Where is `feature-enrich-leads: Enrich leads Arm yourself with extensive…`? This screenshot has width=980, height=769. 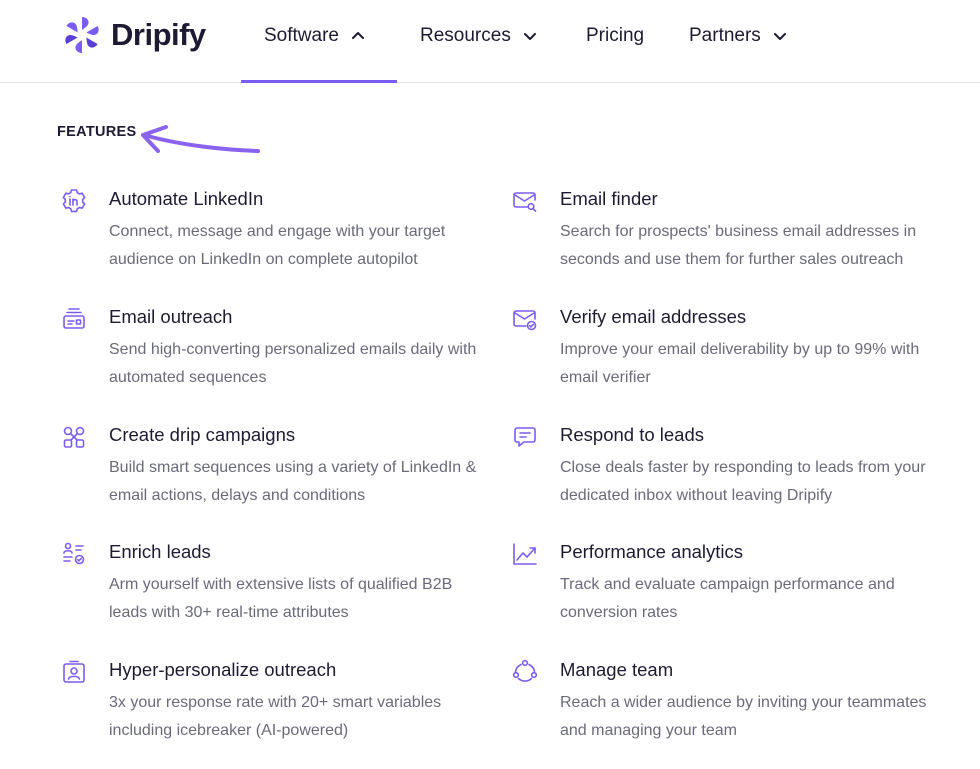 feature-enrich-leads: Enrich leads Arm yourself with extensive… is located at coordinates (256, 586).